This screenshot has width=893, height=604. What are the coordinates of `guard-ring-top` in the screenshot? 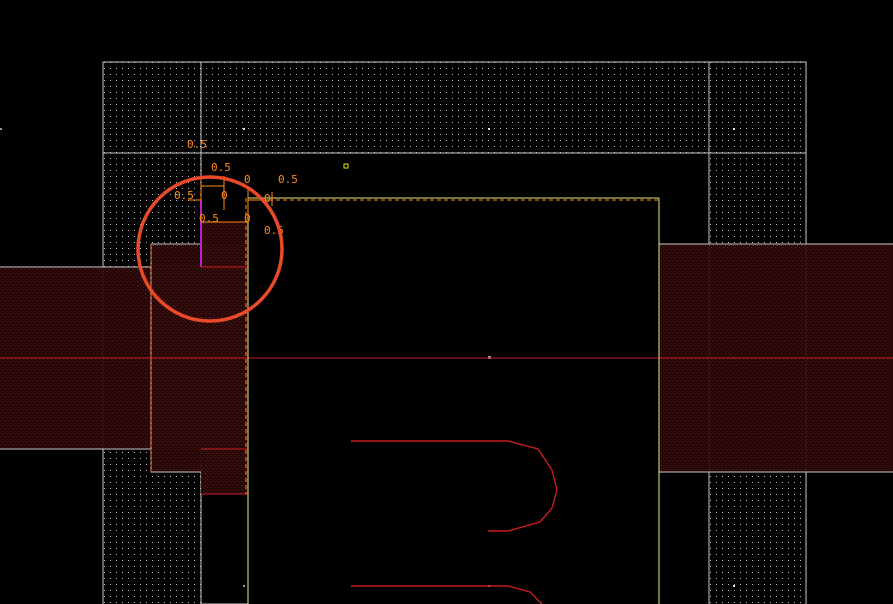 It's located at (454, 107).